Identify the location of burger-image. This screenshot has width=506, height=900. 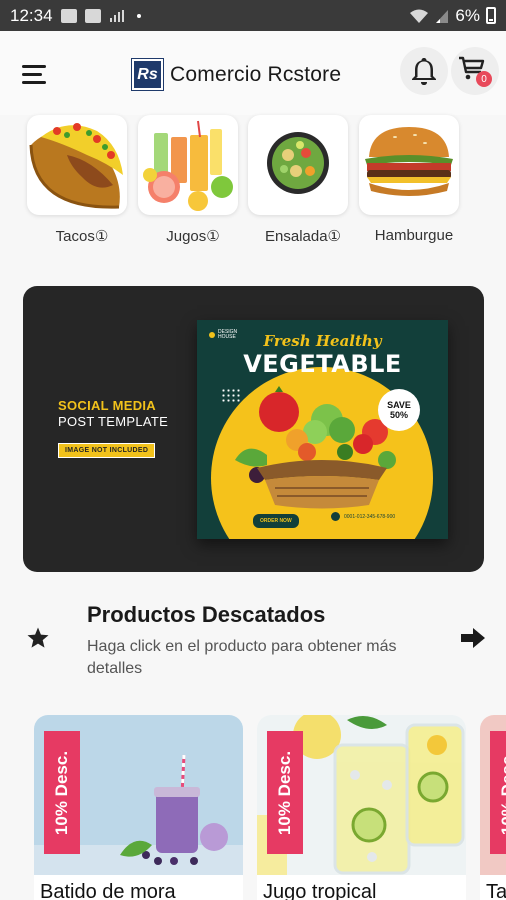
(409, 161).